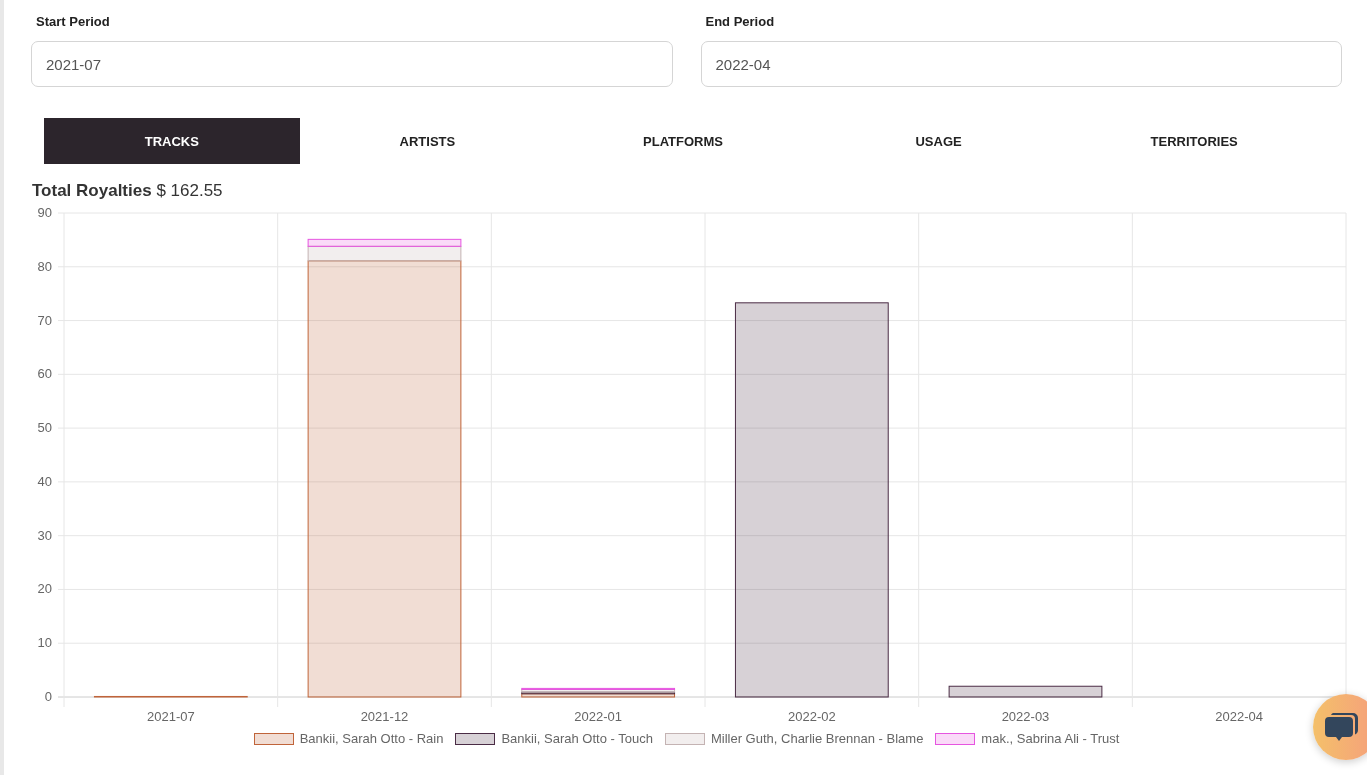 The image size is (1367, 775). I want to click on axis-label: 70, so click(44, 320).